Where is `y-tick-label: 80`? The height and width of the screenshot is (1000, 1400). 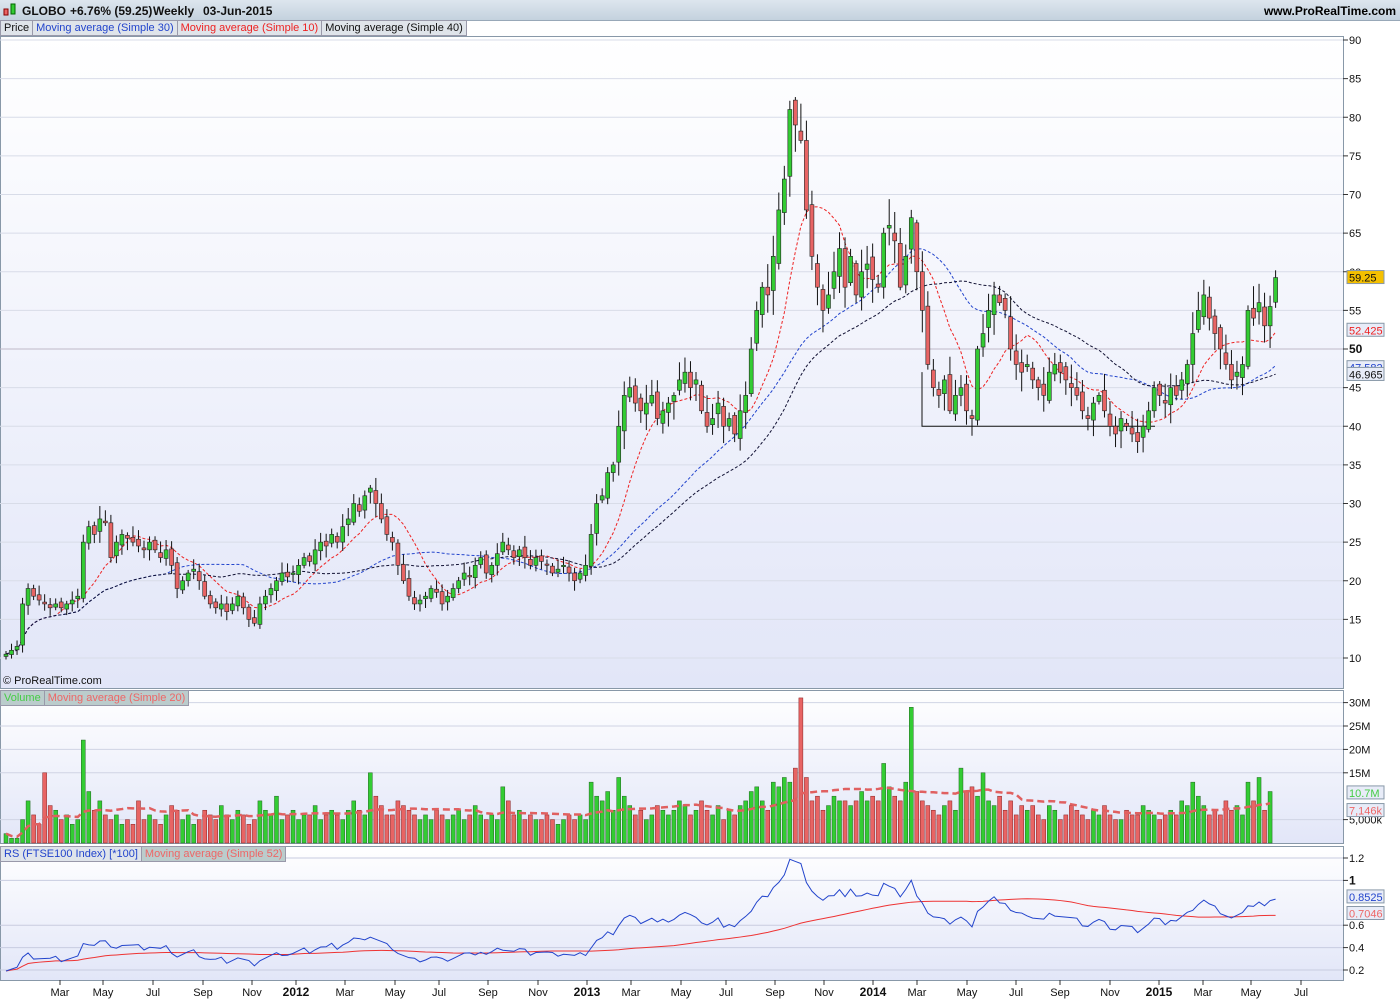
y-tick-label: 80 is located at coordinates (1355, 118).